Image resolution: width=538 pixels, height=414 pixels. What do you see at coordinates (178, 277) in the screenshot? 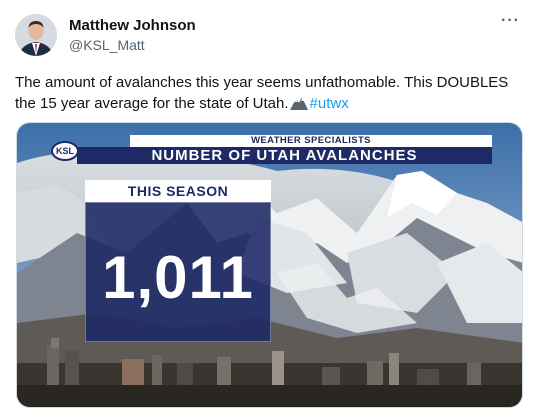
I see `season-value: 1,011` at bounding box center [178, 277].